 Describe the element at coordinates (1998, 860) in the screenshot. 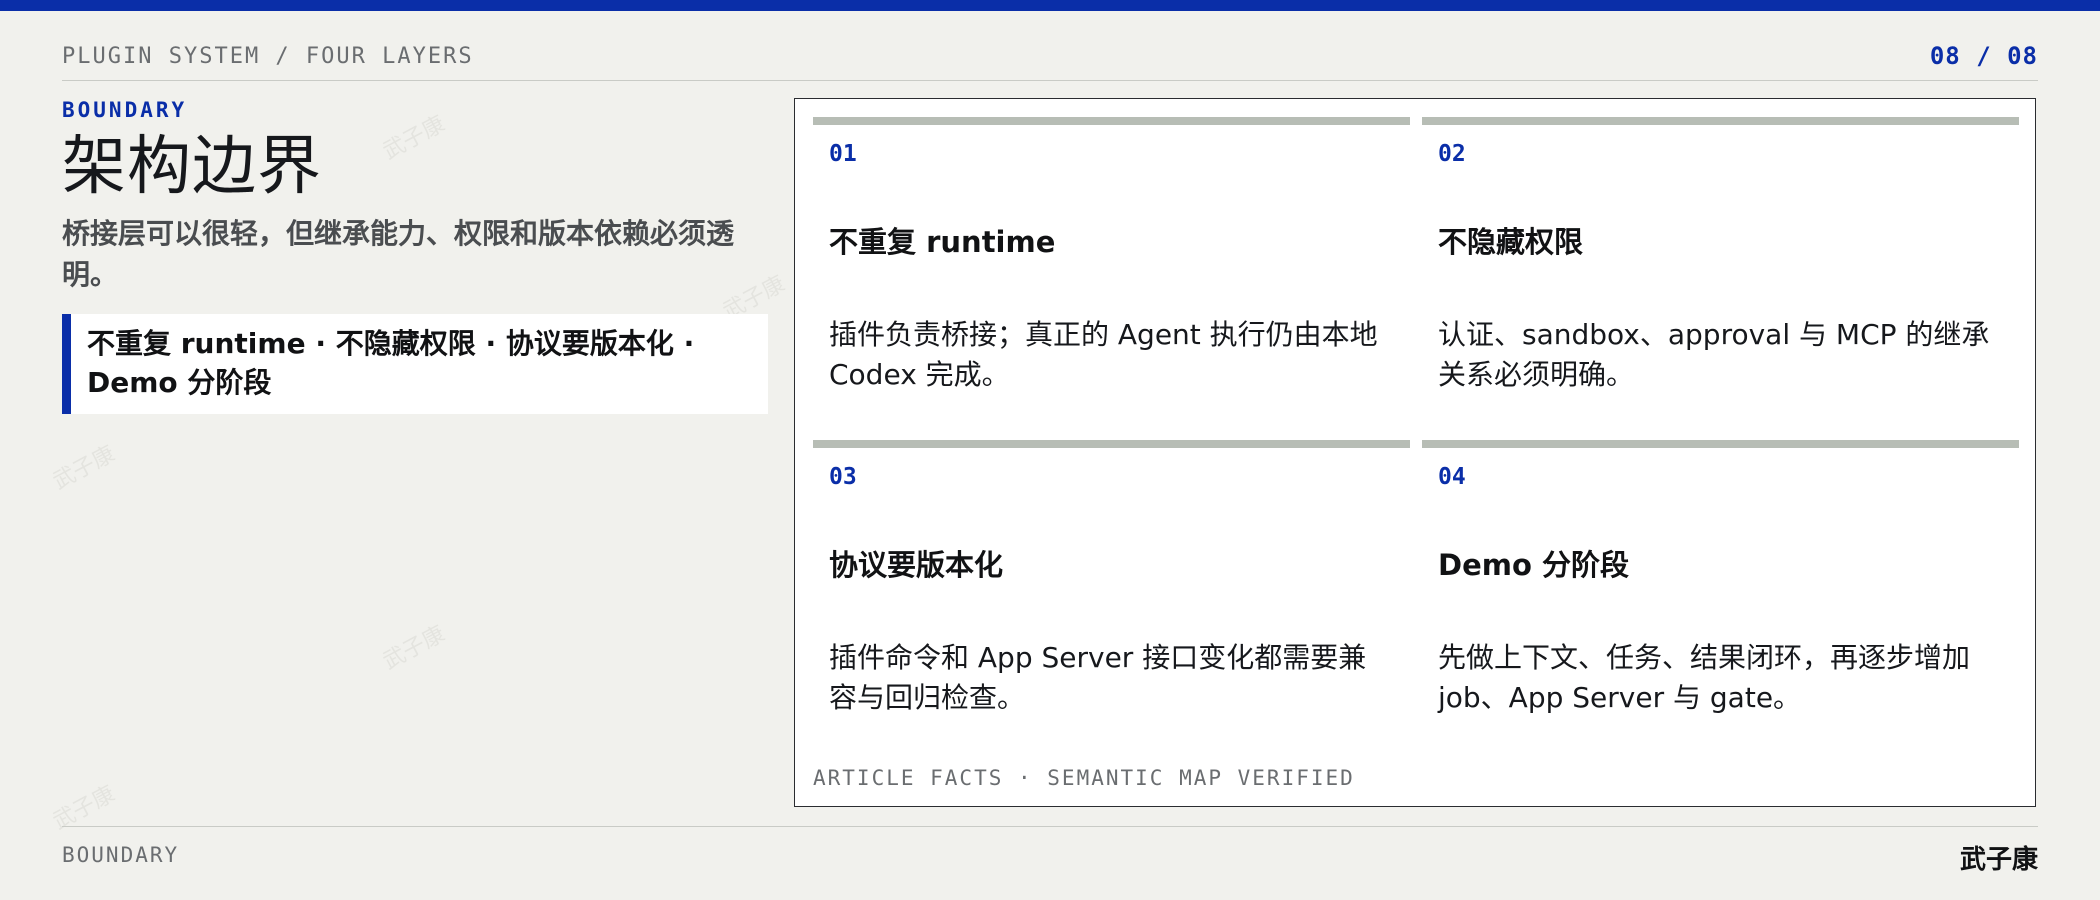

I see `author-name: 武子康` at that location.